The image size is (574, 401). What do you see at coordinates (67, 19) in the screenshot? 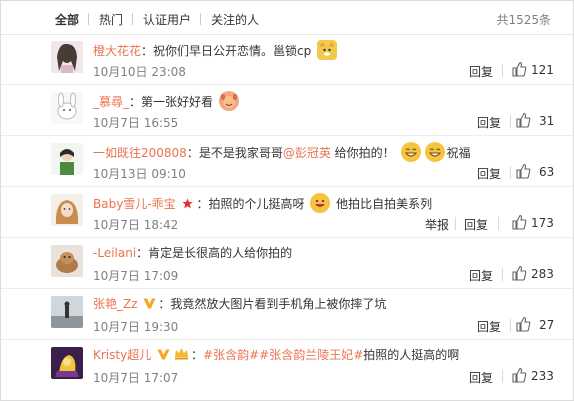
I see `tab-all: 全部` at bounding box center [67, 19].